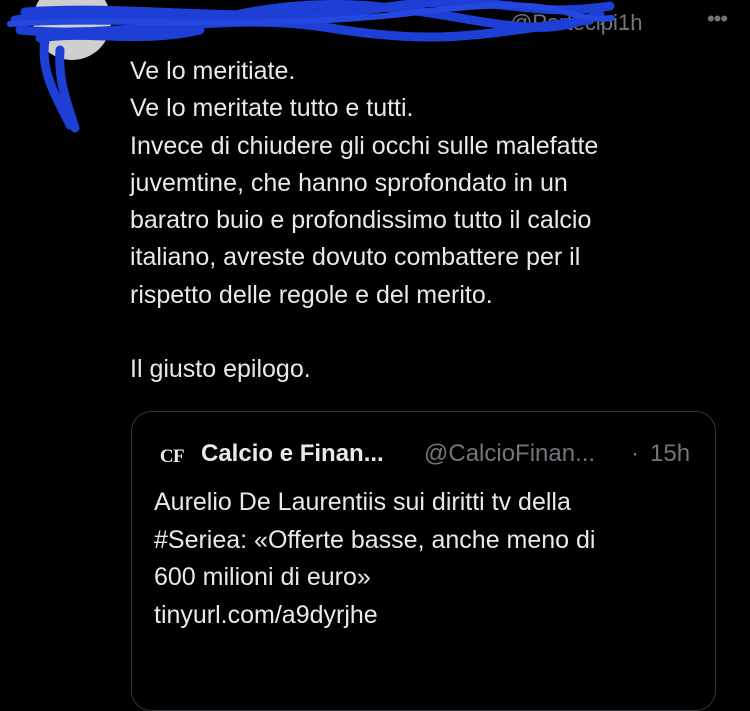 The width and height of the screenshot is (750, 711). Describe the element at coordinates (424, 616) in the screenshot. I see `quoted-link: tinyurl.com/a9dyrjhe` at that location.